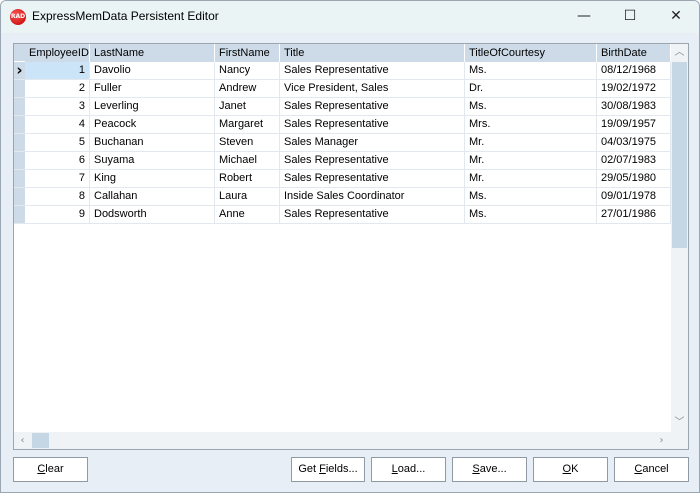 The image size is (700, 493). I want to click on label: Get, so click(309, 469).